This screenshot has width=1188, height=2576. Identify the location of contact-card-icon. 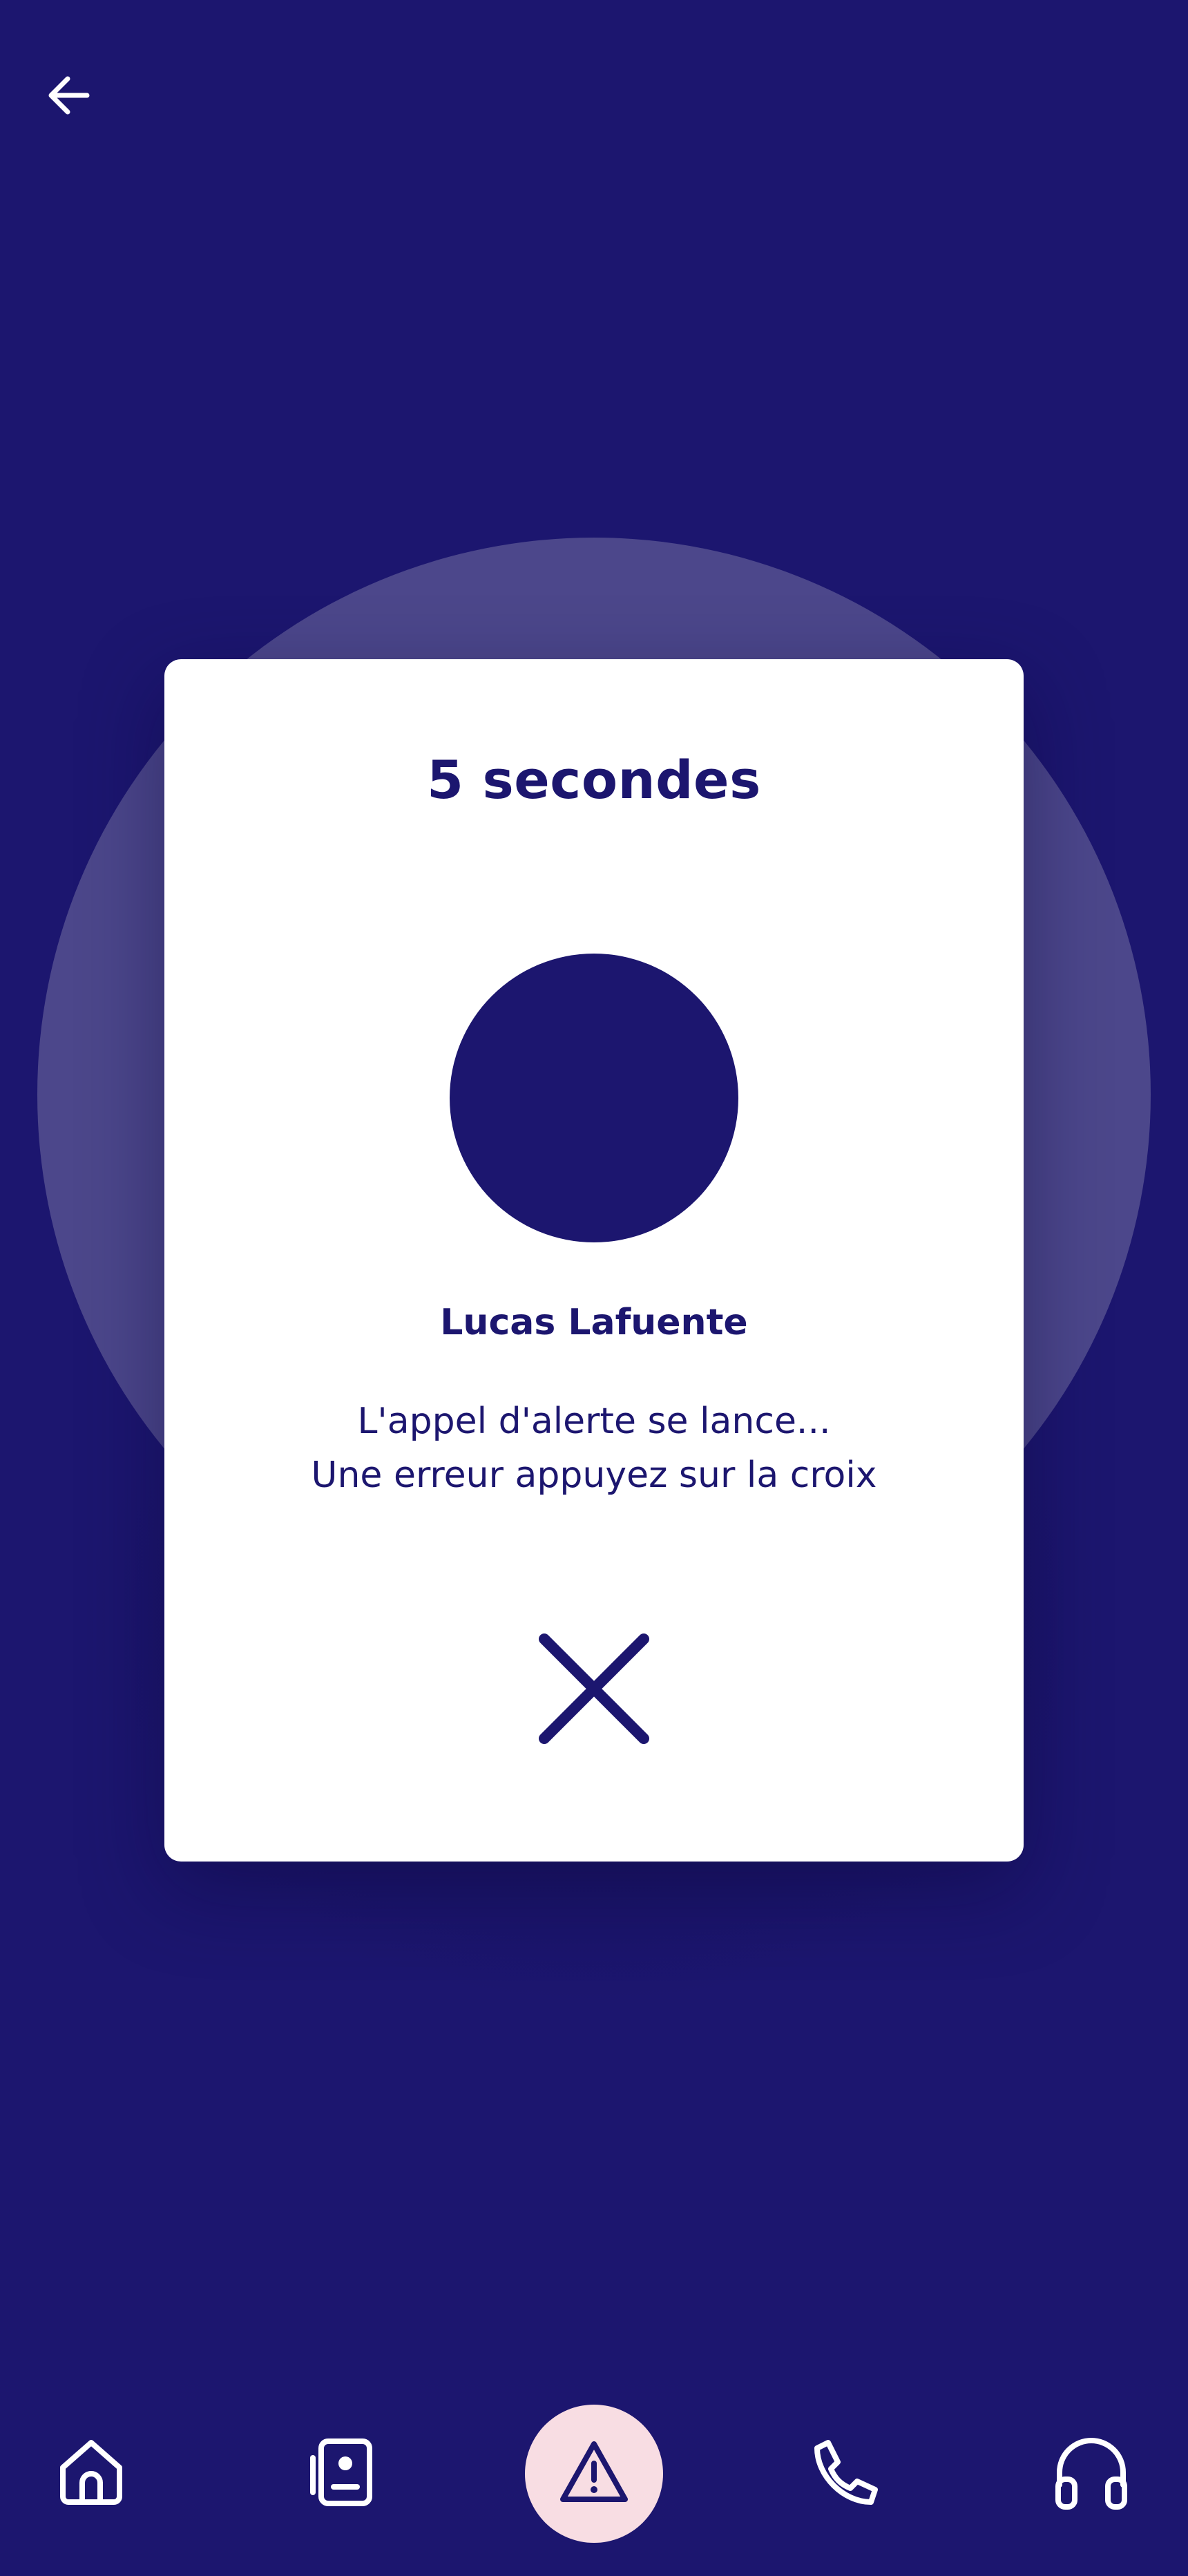
(343, 2473).